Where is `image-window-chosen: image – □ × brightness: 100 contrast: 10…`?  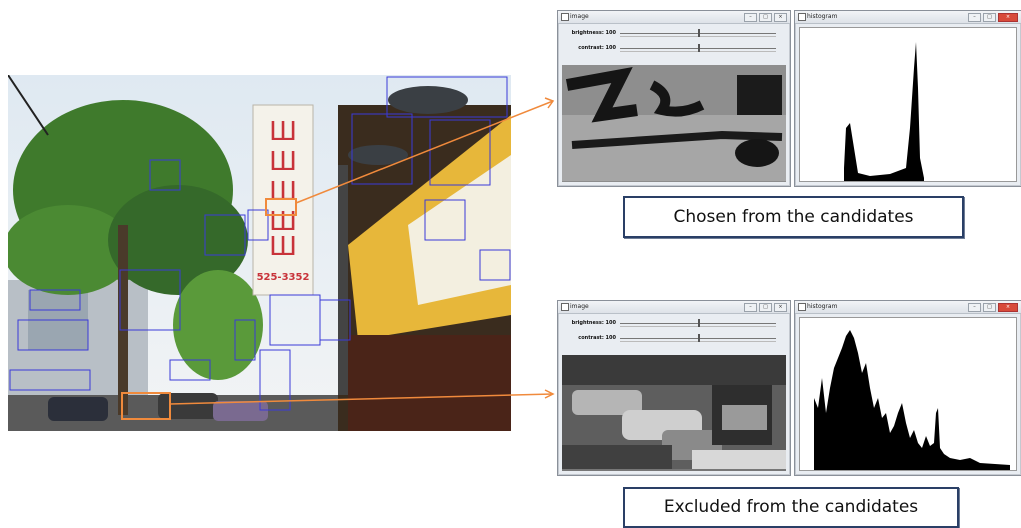 image-window-chosen: image – □ × brightness: 100 contrast: 10… is located at coordinates (674, 98).